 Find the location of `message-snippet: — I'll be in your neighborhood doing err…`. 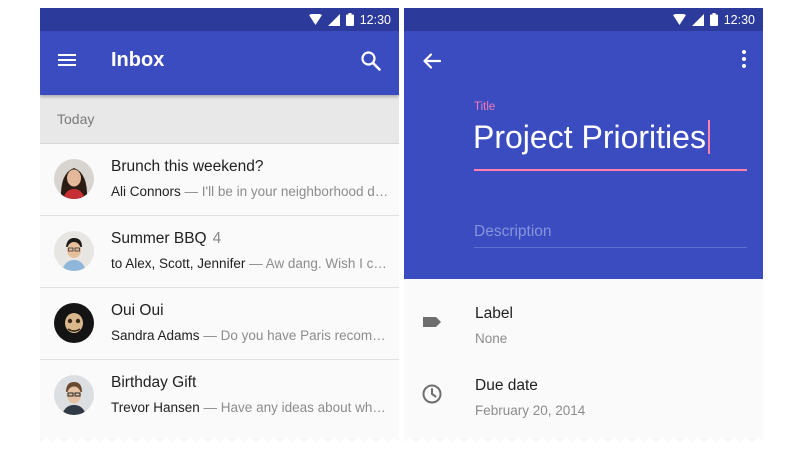

message-snippet: — I'll be in your neighborhood doing err… is located at coordinates (288, 191).